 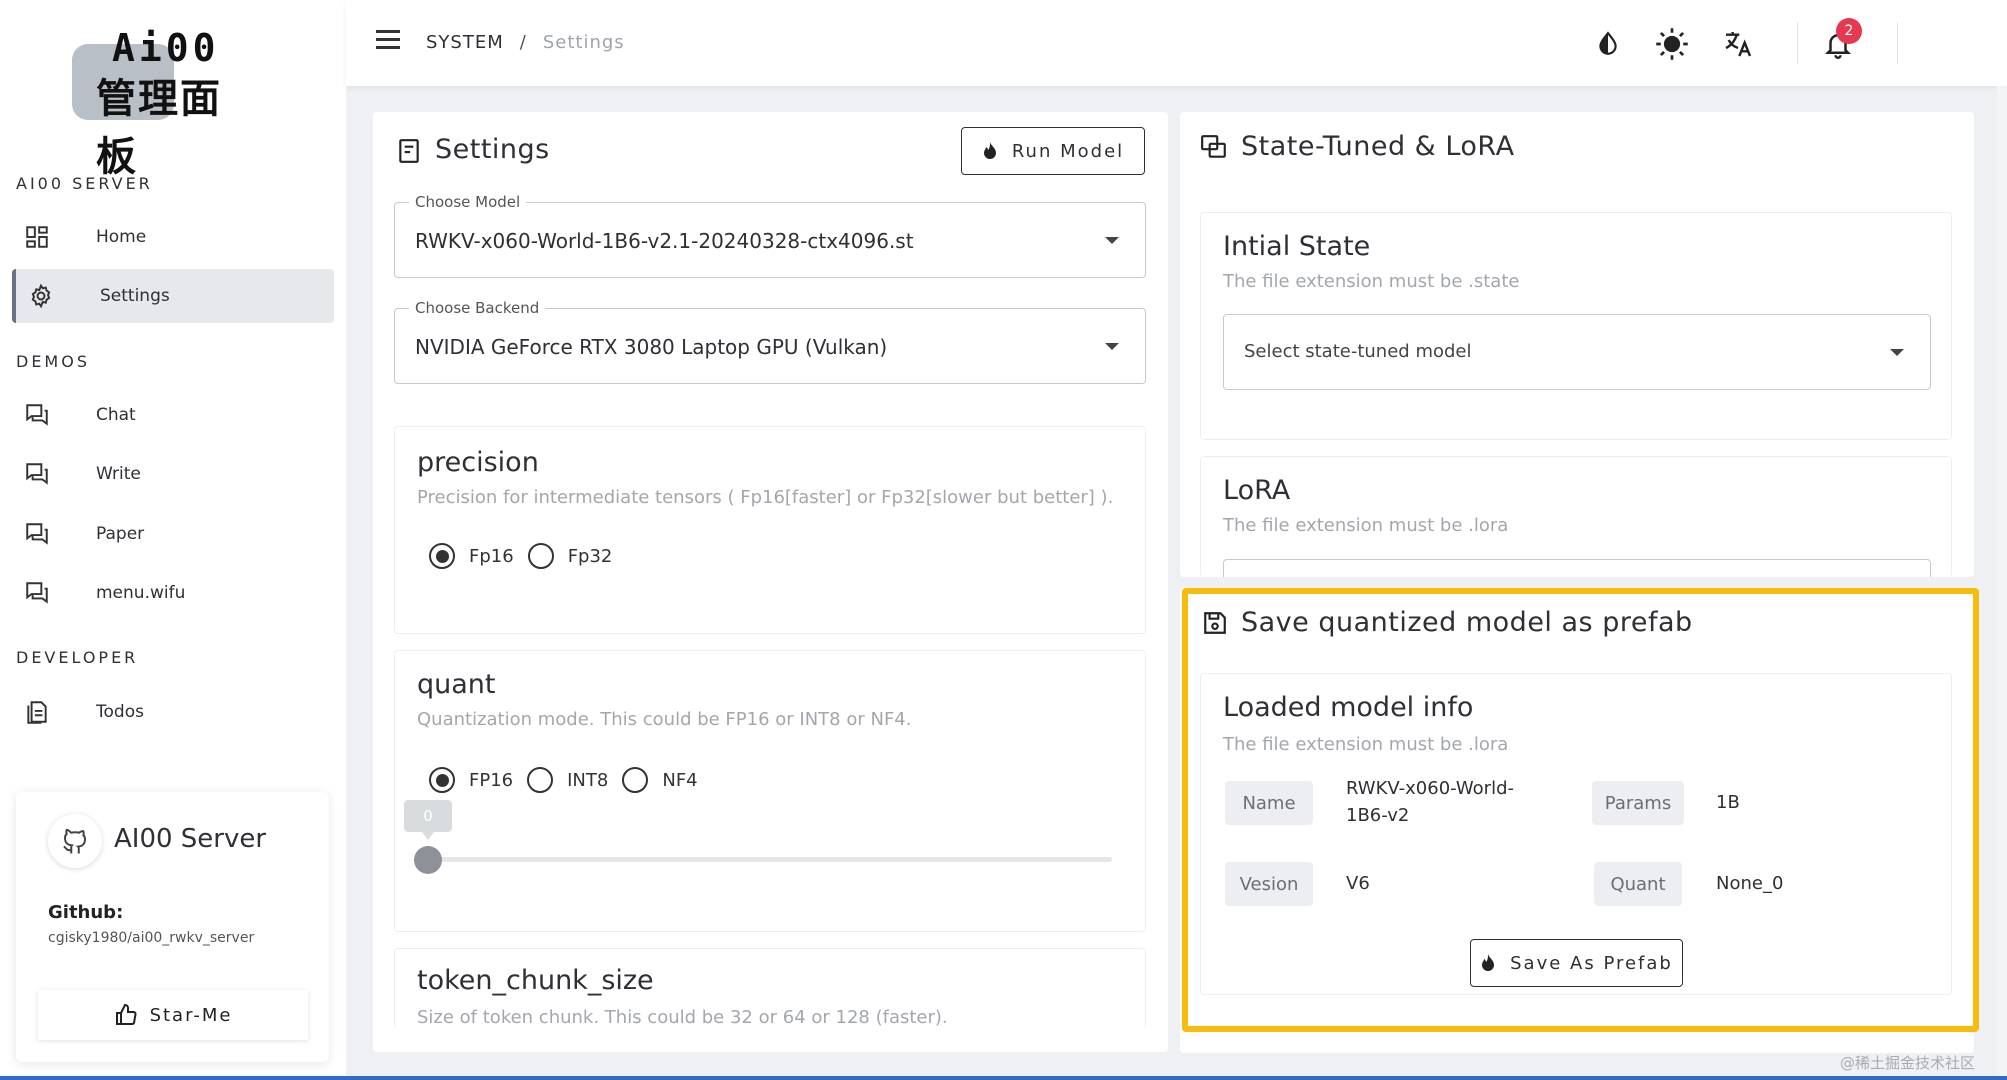 What do you see at coordinates (442, 556) in the screenshot?
I see `radio-fp16` at bounding box center [442, 556].